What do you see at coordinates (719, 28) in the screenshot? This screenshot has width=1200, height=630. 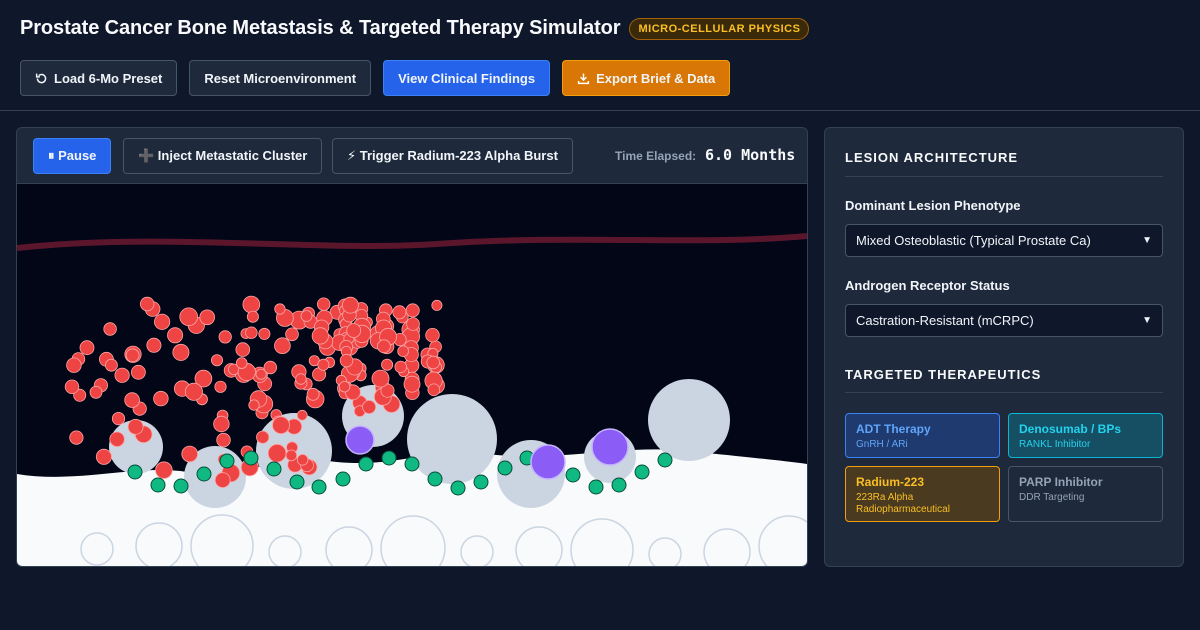 I see `physics-badge: MICRO-CELLULAR PHYSICS` at bounding box center [719, 28].